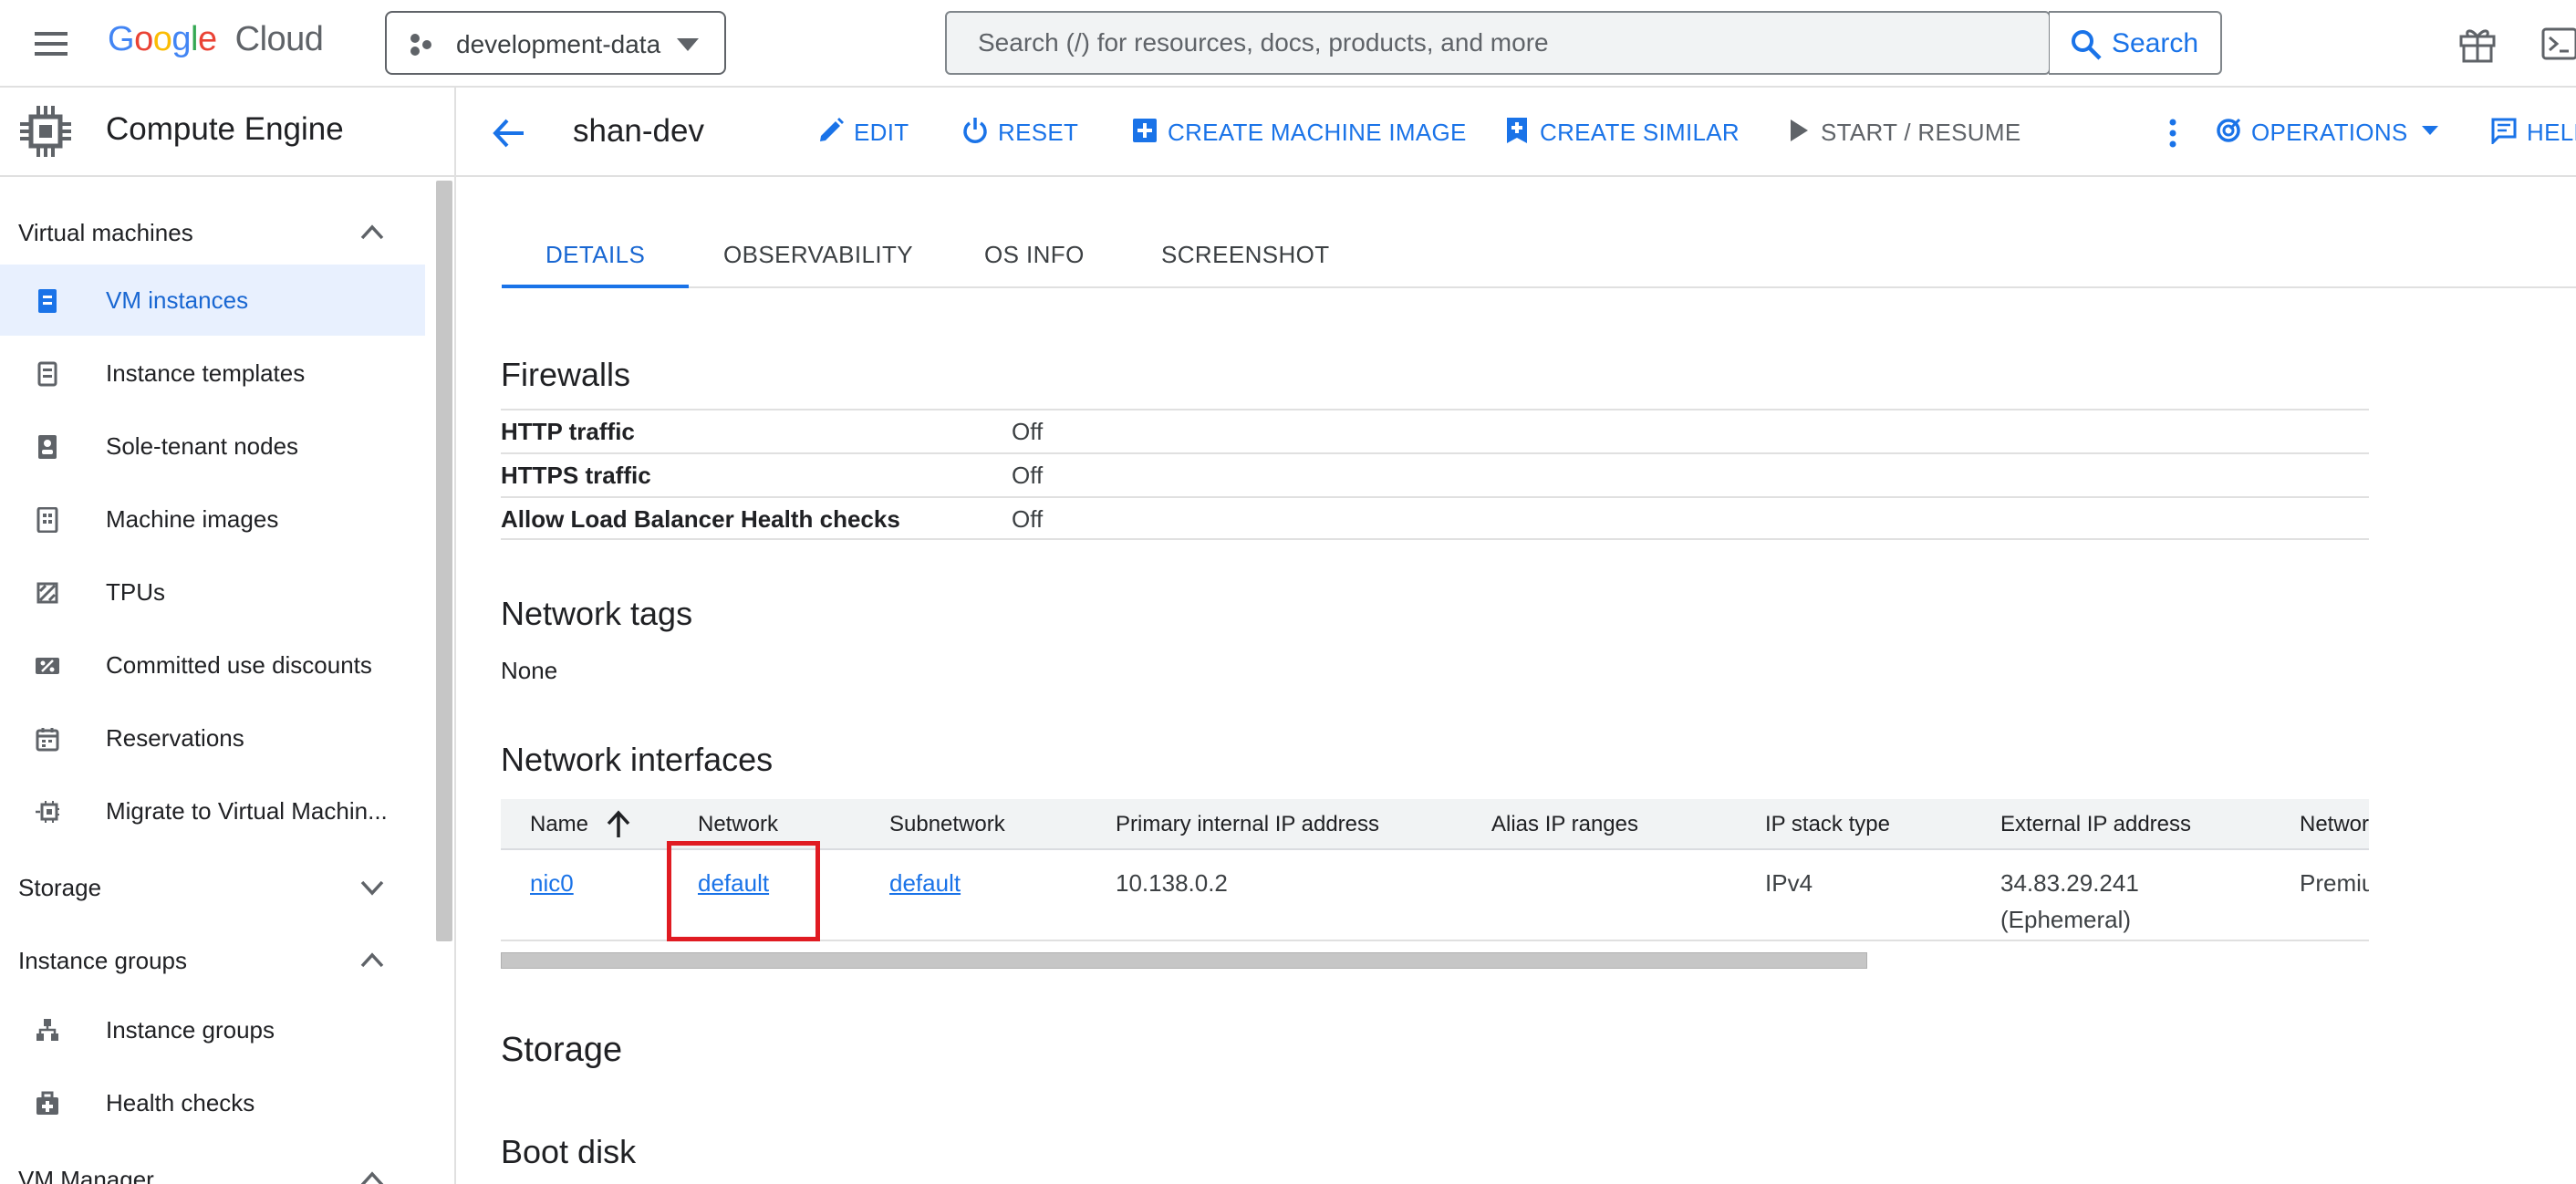 The width and height of the screenshot is (2576, 1184). Describe the element at coordinates (45, 132) in the screenshot. I see `compute-engine-icon` at that location.